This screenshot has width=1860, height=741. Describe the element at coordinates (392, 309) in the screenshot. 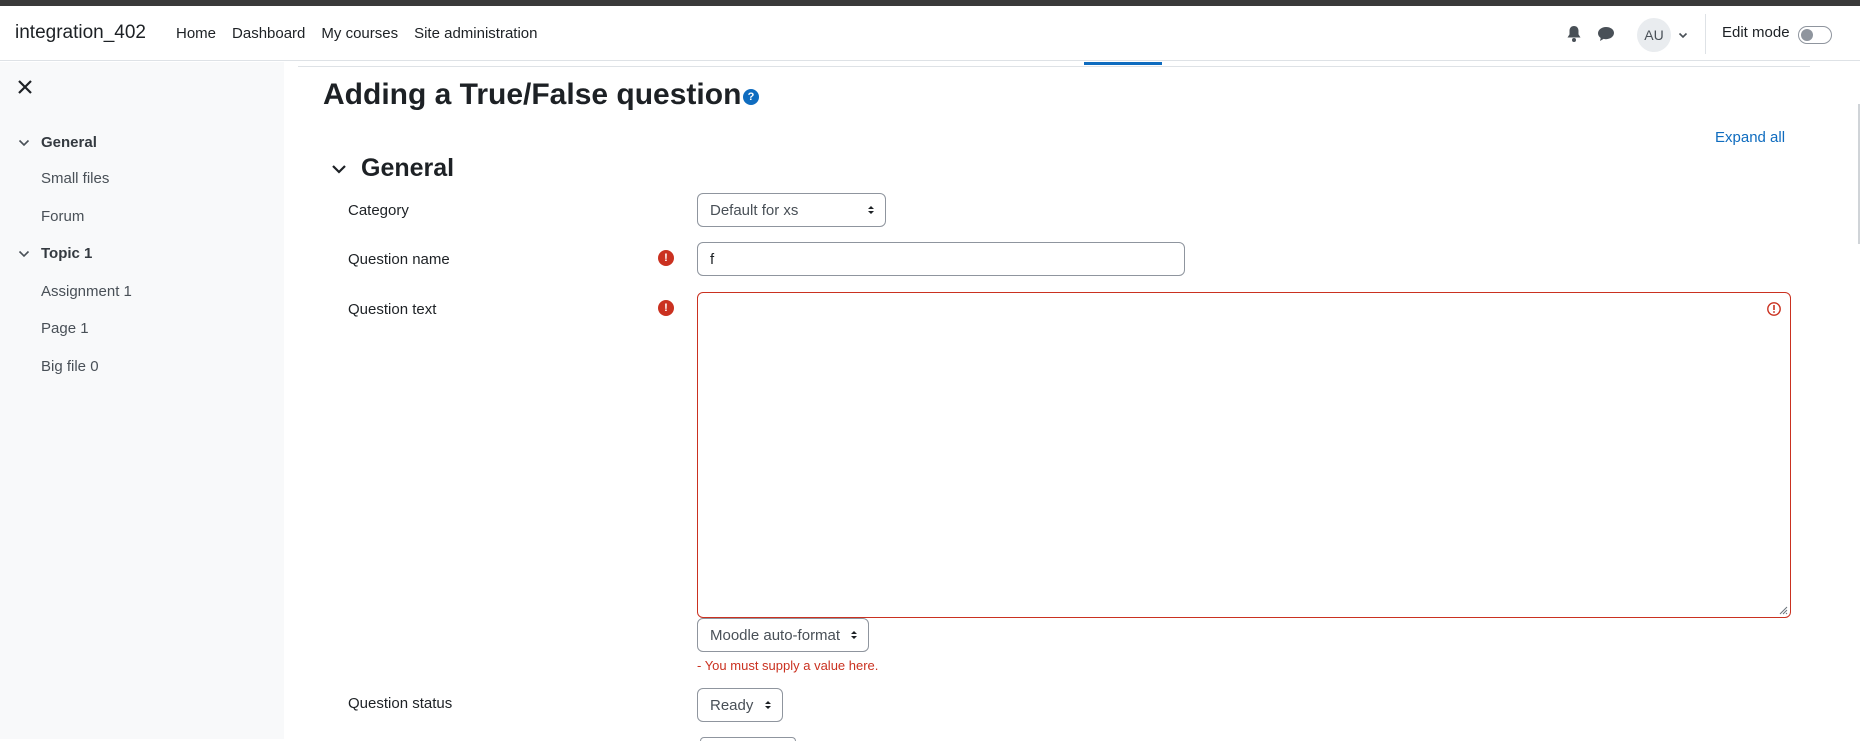

I see `question-text-label: Question text` at that location.